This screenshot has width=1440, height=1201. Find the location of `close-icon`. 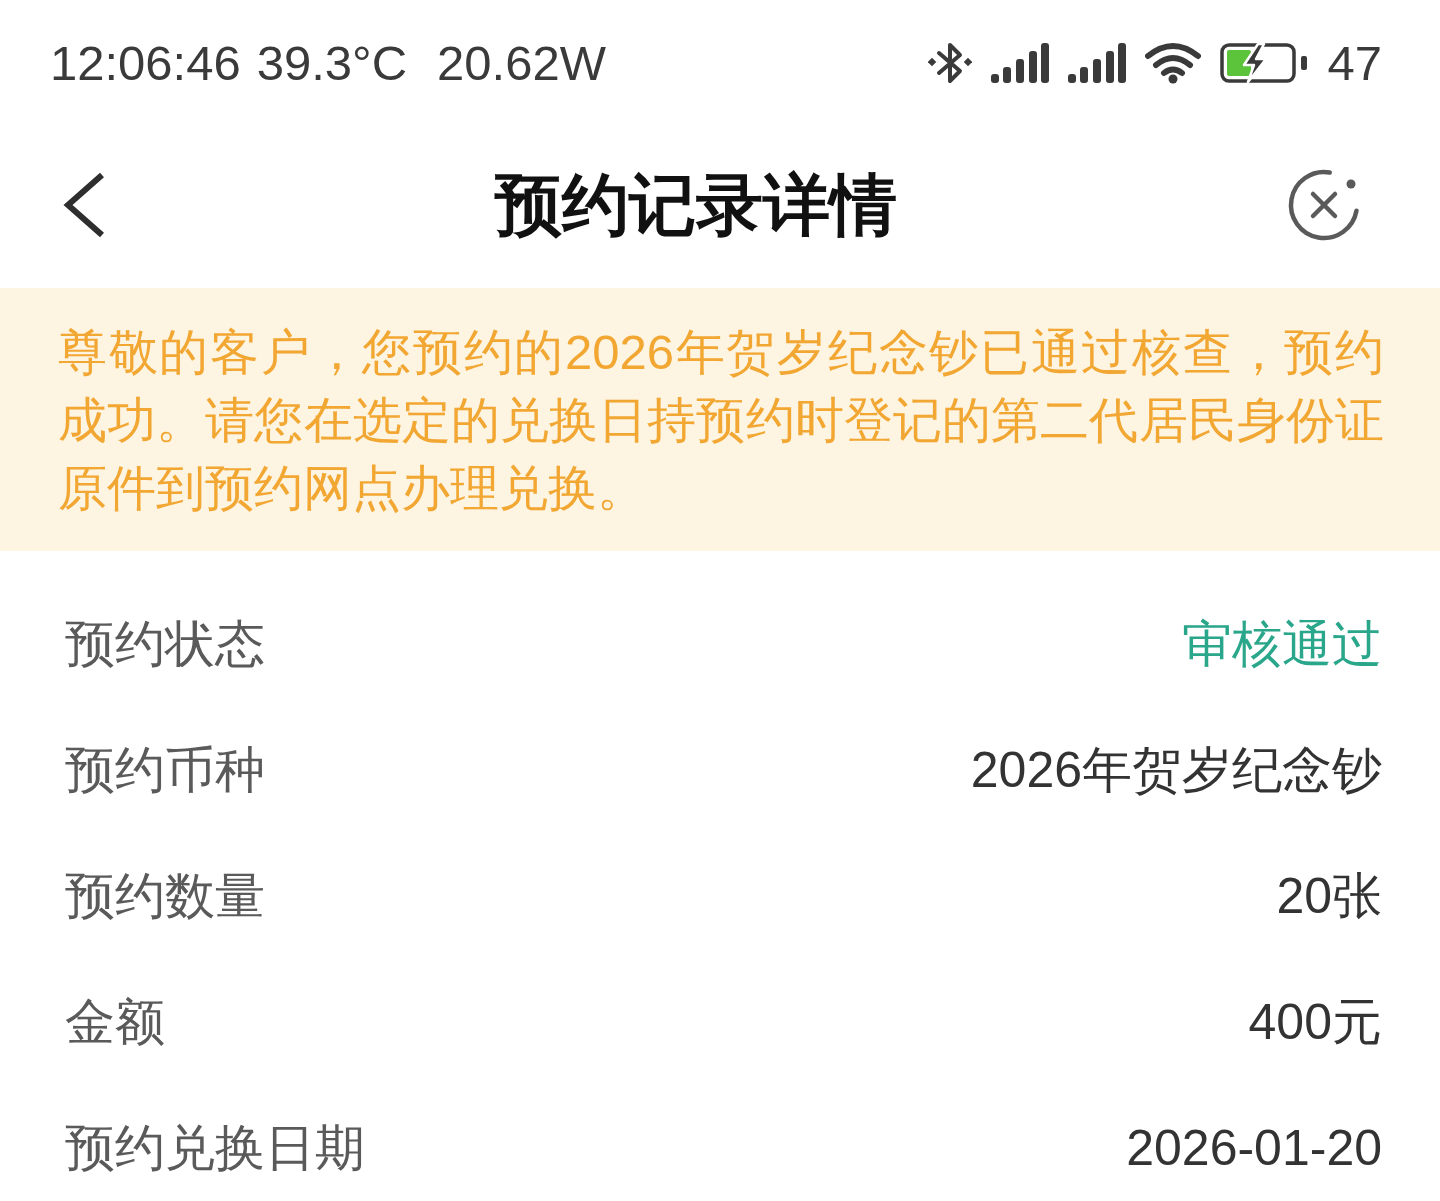

close-icon is located at coordinates (1324, 205).